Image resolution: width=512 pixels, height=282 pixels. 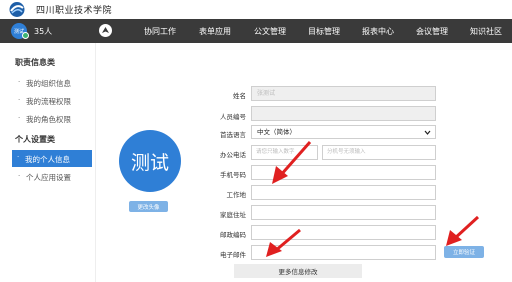 I want to click on label-mobile: 手机号码, so click(x=233, y=175).